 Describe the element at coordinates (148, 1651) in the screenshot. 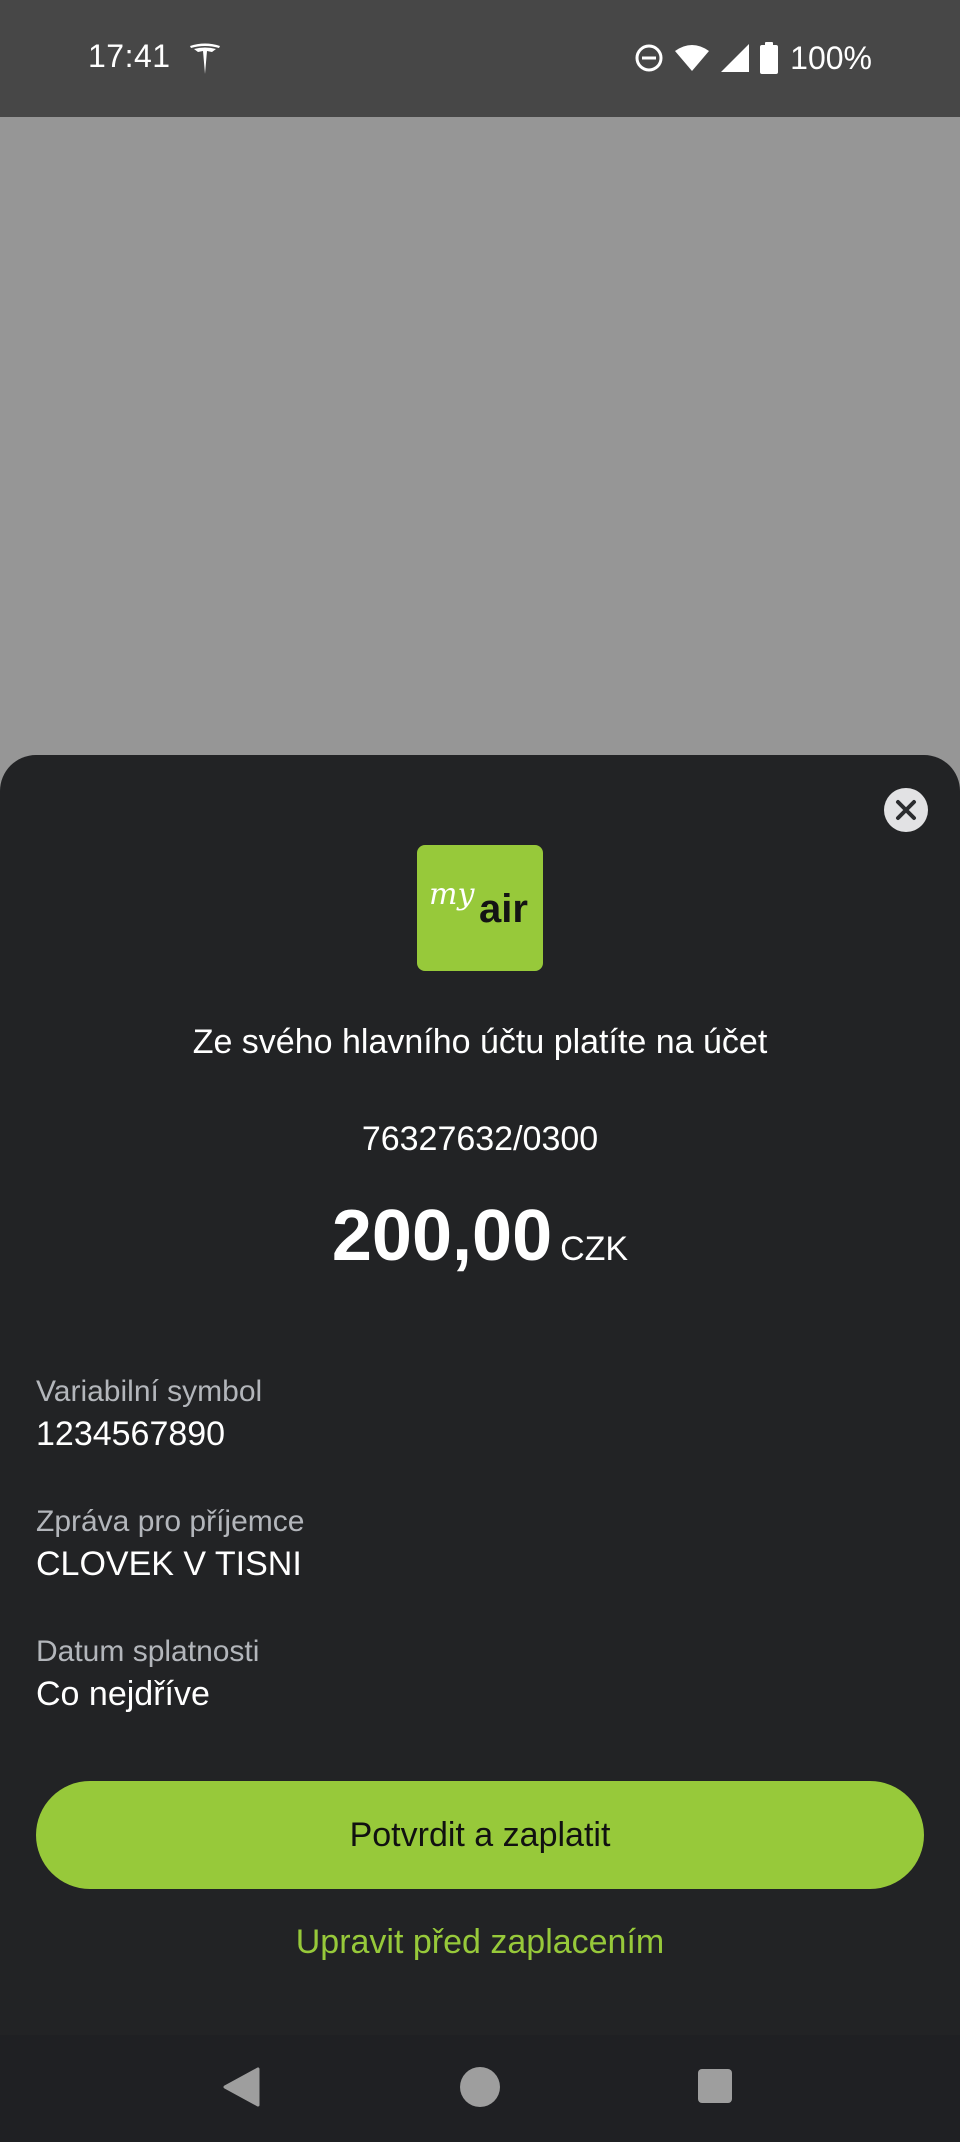

I see `field-label: Datum splatnosti` at that location.